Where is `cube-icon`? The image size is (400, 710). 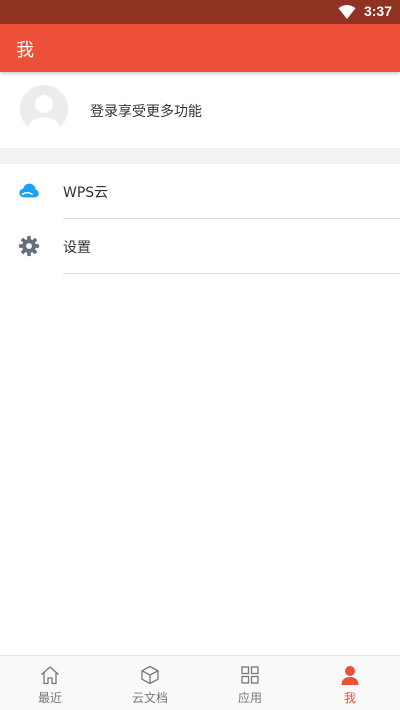
cube-icon is located at coordinates (150, 675).